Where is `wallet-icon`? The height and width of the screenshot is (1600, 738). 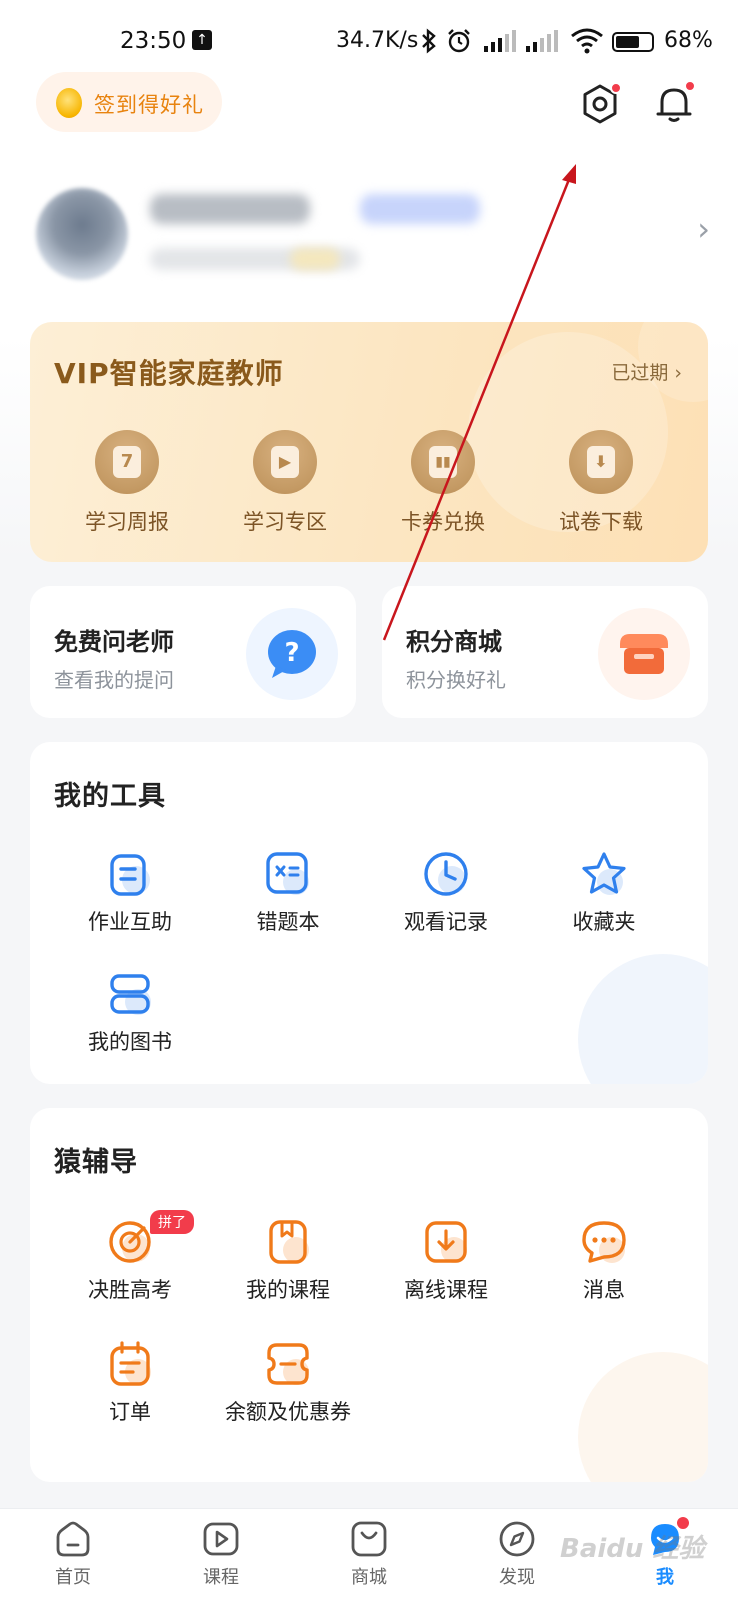
wallet-icon is located at coordinates (288, 1364).